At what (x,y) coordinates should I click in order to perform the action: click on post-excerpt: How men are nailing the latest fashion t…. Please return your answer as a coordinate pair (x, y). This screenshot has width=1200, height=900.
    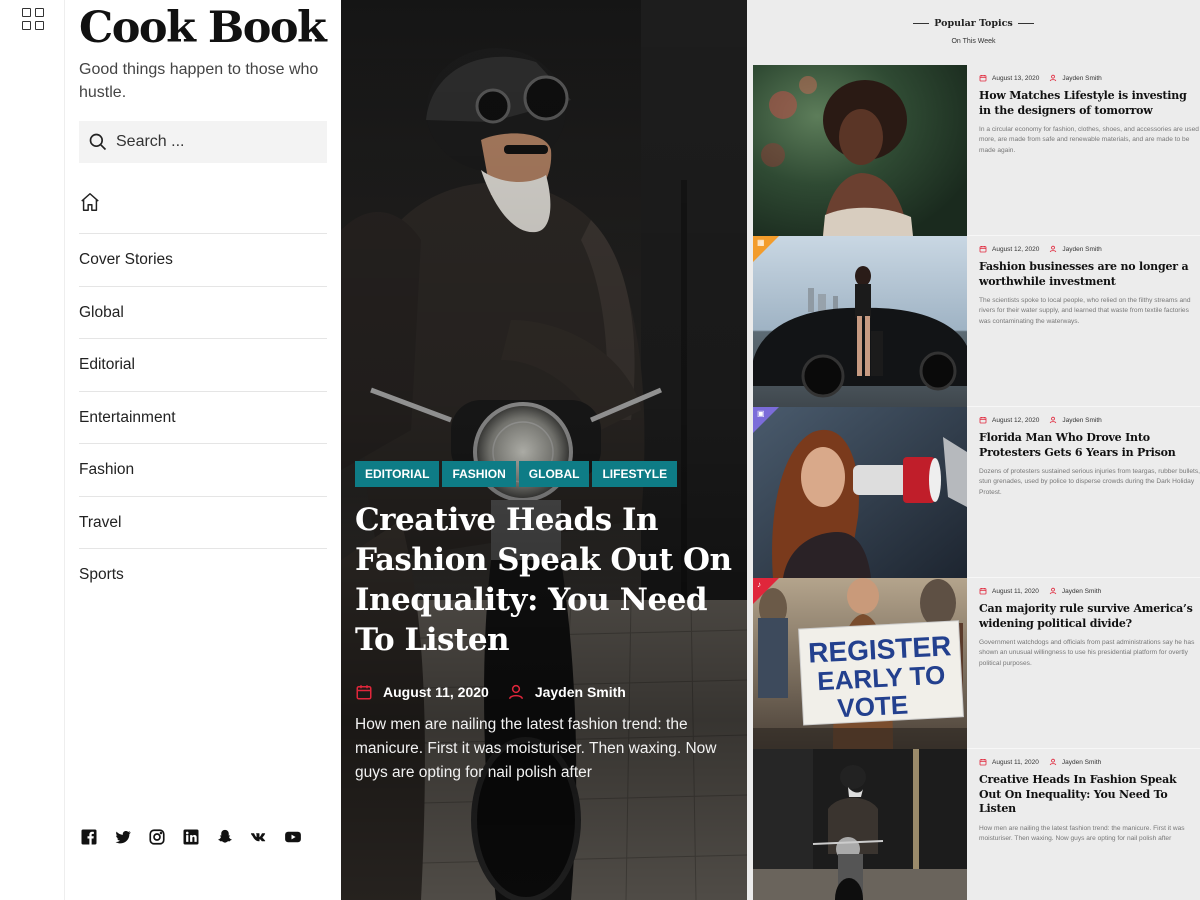
    Looking at the image, I should click on (1082, 833).